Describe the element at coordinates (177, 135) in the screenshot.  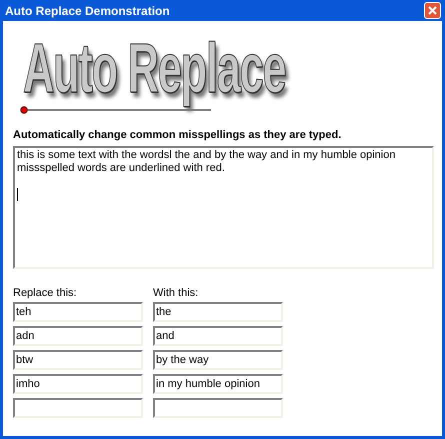
I see `instruction-text: Automatically change common misspellings as they are typed.` at that location.